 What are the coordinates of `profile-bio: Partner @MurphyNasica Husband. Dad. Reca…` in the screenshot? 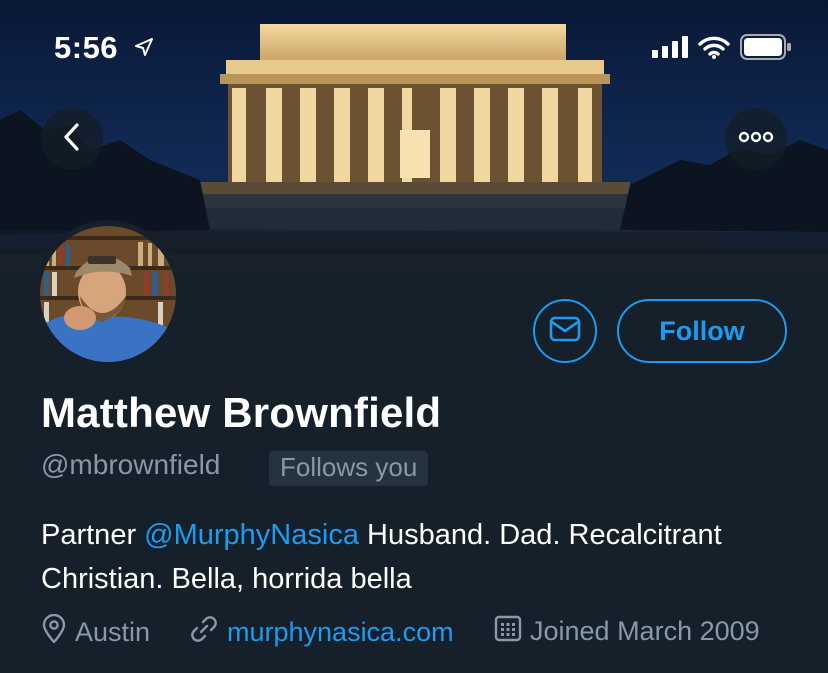 It's located at (421, 557).